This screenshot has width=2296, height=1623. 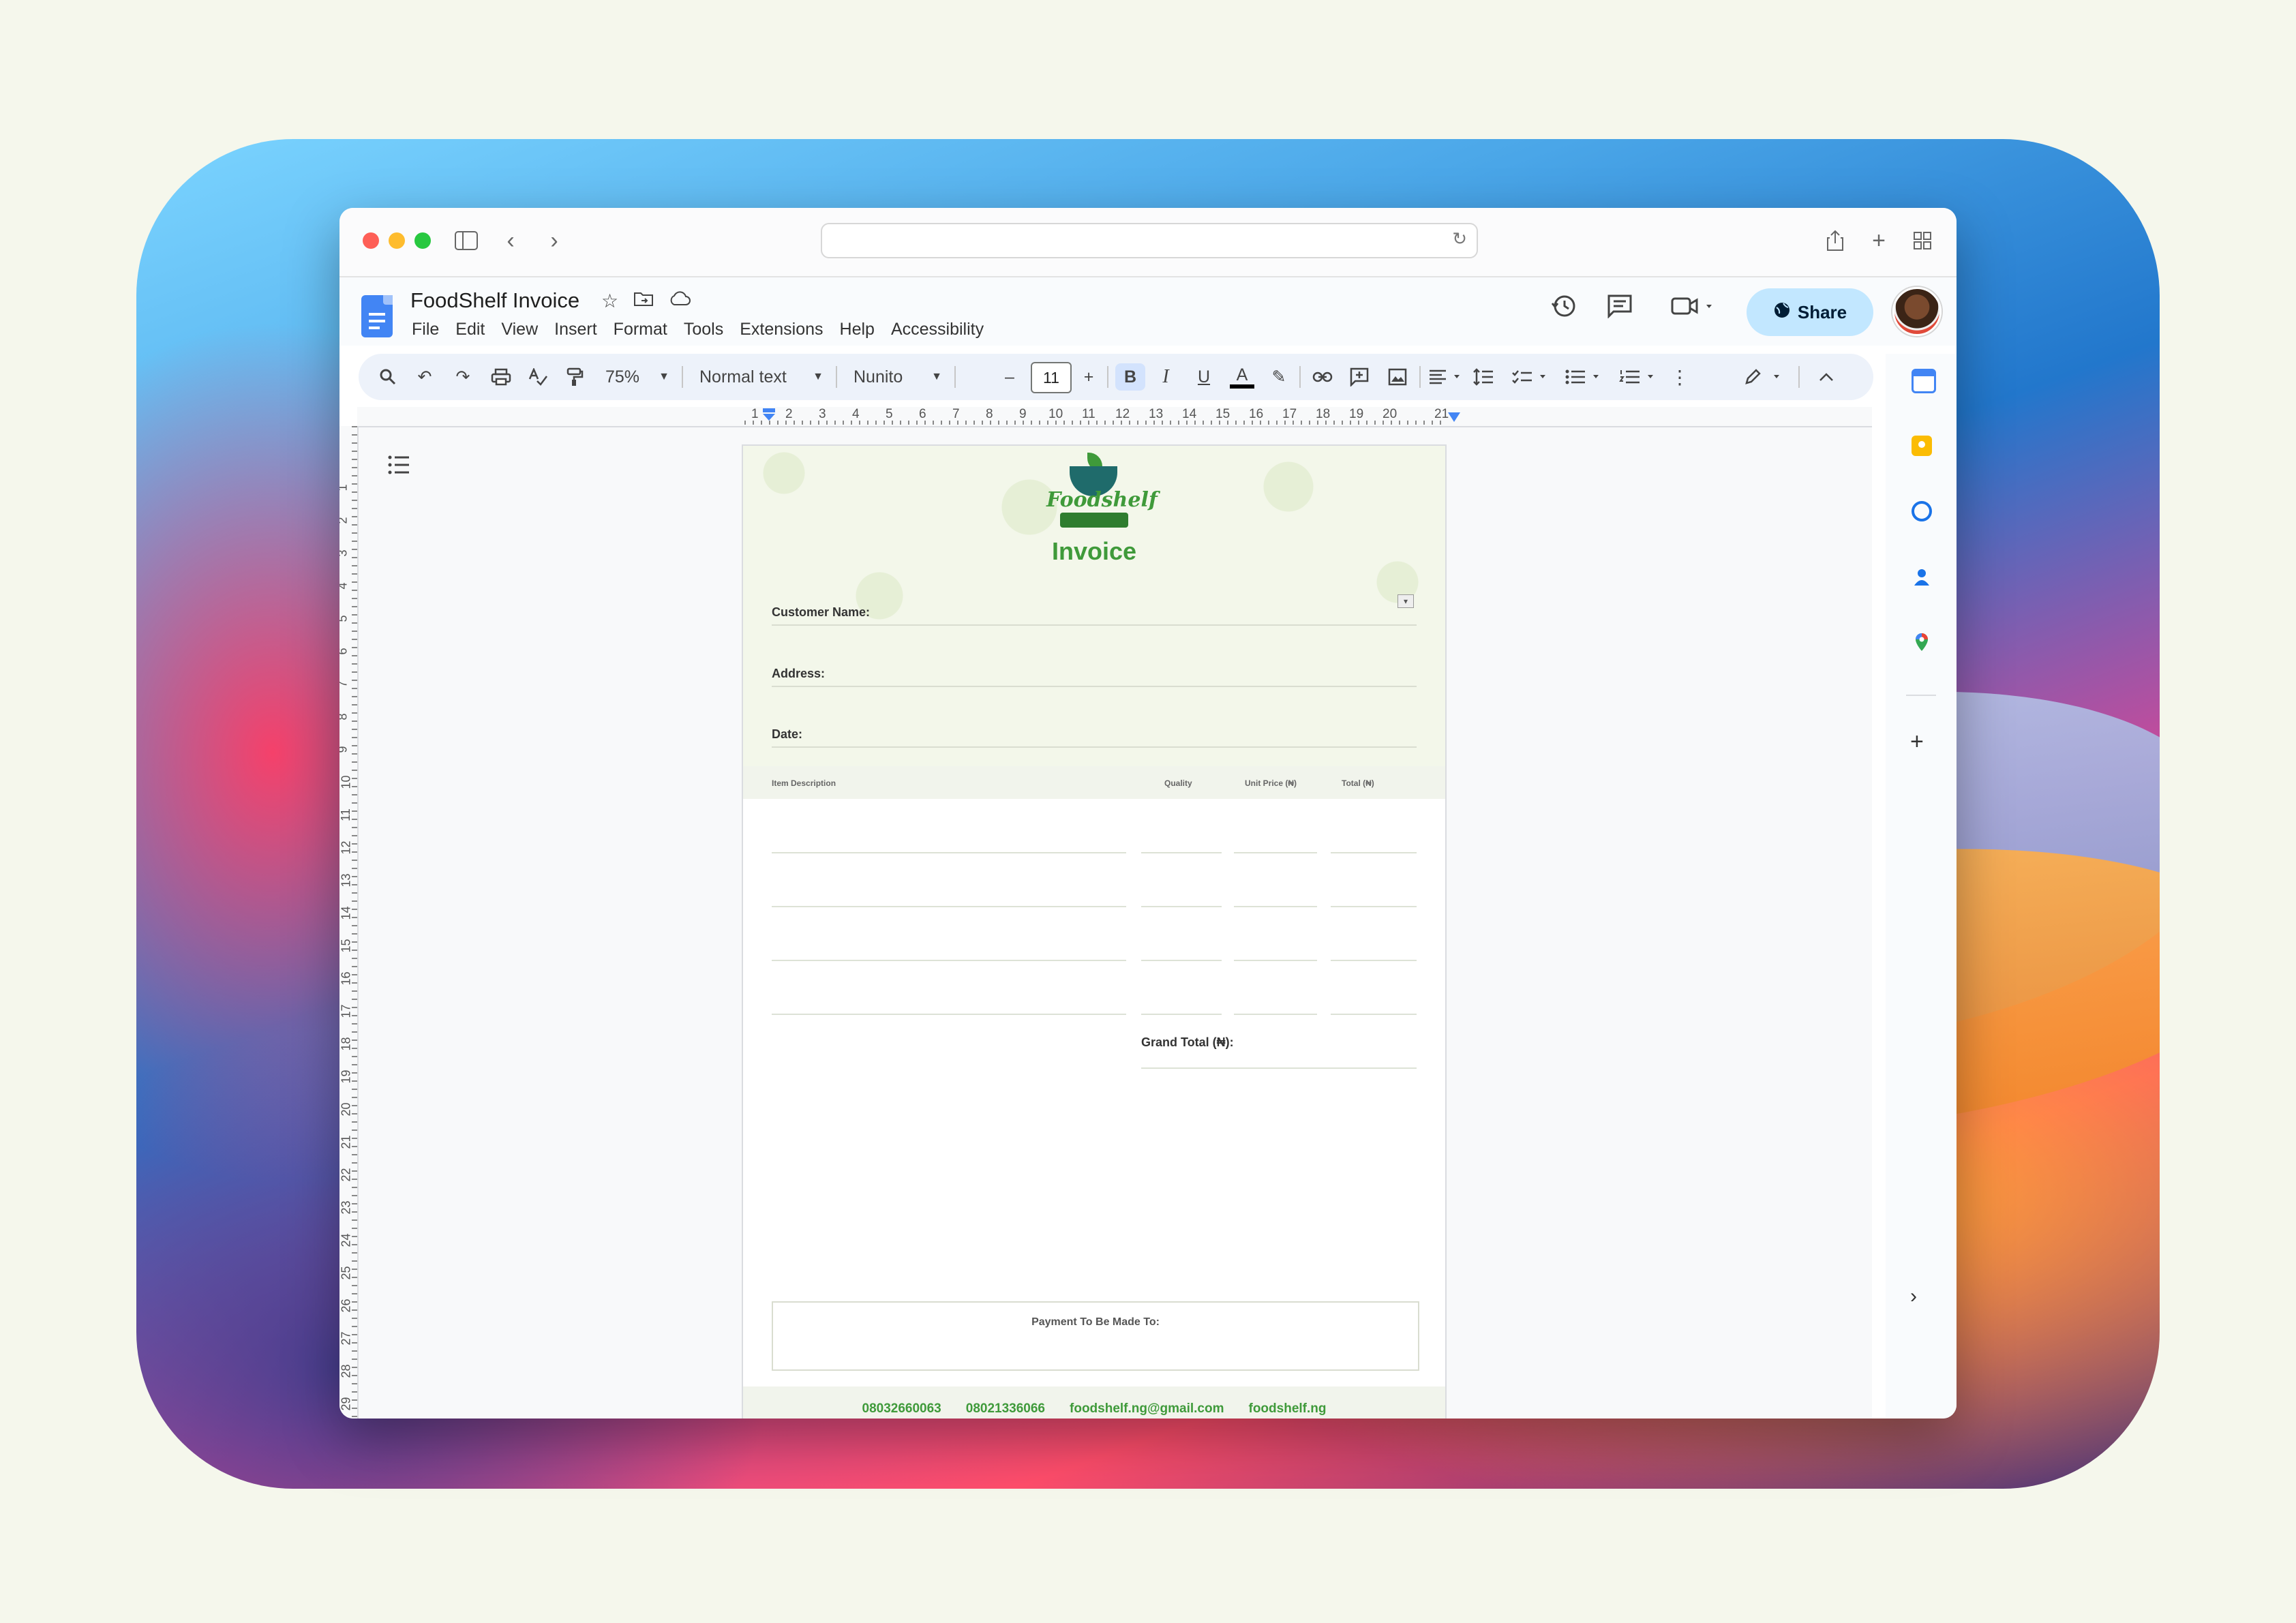 I want to click on maps-icon, so click(x=1922, y=642).